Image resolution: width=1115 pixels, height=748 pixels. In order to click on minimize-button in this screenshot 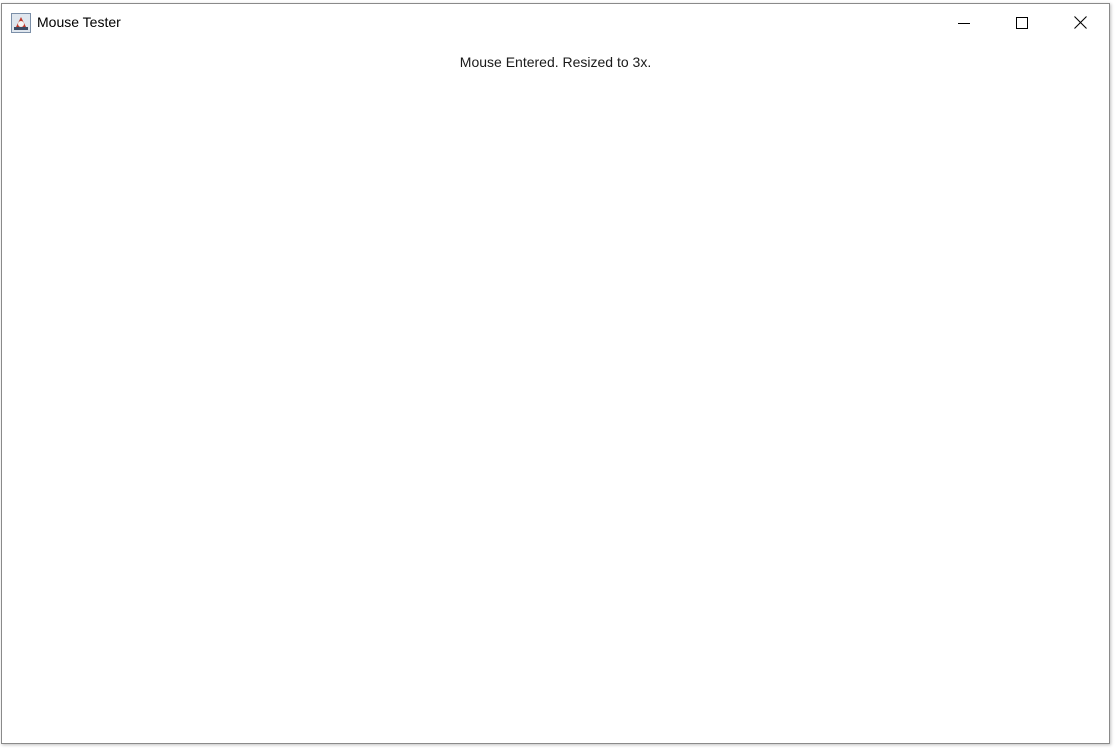, I will do `click(964, 22)`.